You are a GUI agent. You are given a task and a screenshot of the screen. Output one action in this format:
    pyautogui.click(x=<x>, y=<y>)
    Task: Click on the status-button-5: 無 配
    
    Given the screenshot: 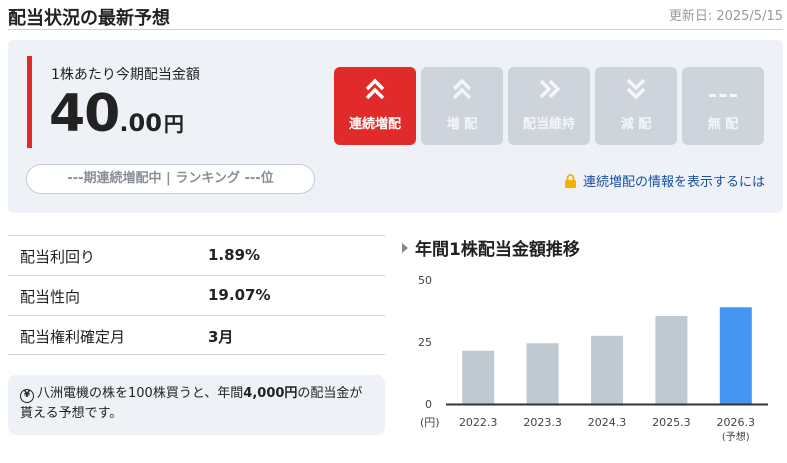 What is the action you would take?
    pyautogui.click(x=723, y=106)
    